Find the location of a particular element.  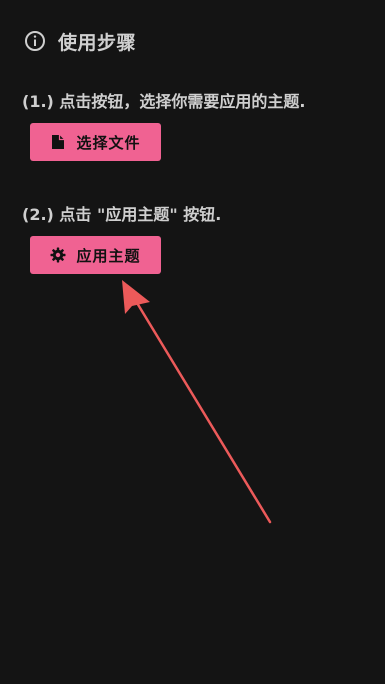

select-file-button: 选择文件 is located at coordinates (95, 142).